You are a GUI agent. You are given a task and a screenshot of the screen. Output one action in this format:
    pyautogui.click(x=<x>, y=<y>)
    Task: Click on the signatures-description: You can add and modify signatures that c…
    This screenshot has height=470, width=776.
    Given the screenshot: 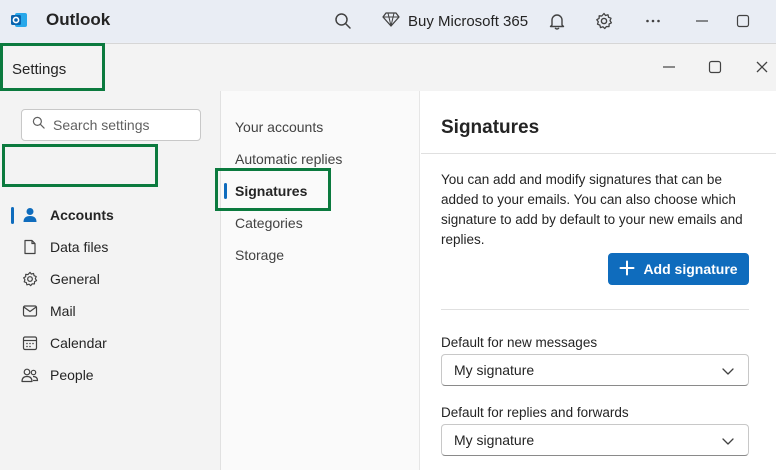 What is the action you would take?
    pyautogui.click(x=592, y=209)
    